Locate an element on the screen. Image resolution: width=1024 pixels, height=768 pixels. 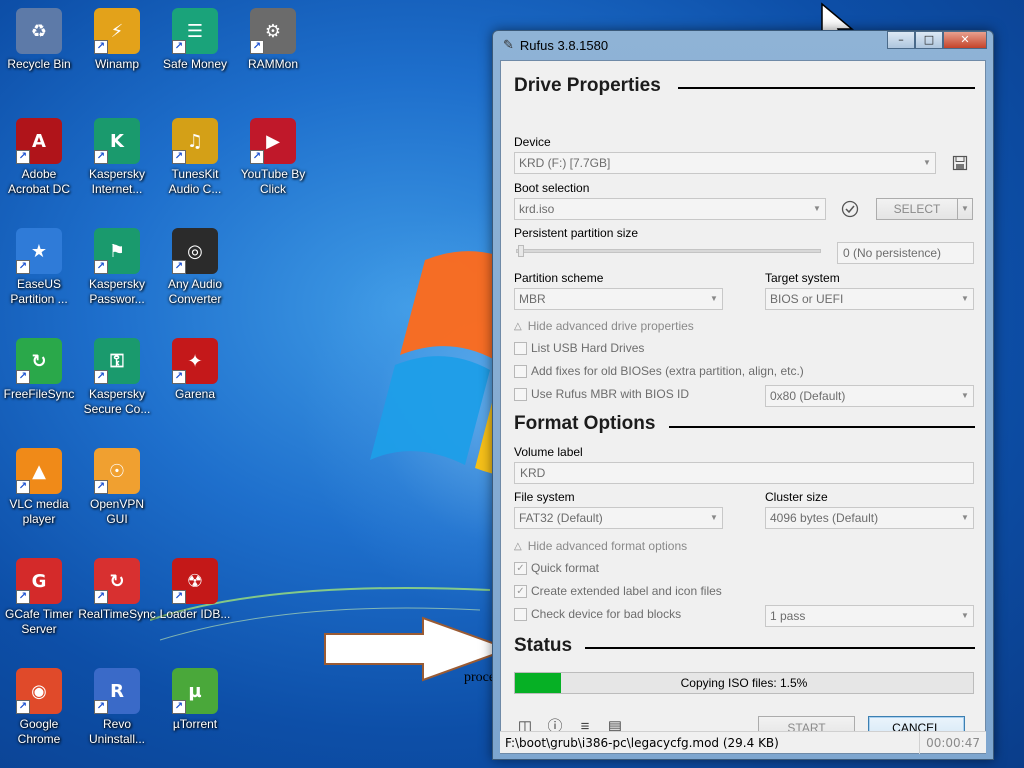
hide-advanced-drive-toggle: △ Hide advanced drive properties is located at coordinates (604, 326).